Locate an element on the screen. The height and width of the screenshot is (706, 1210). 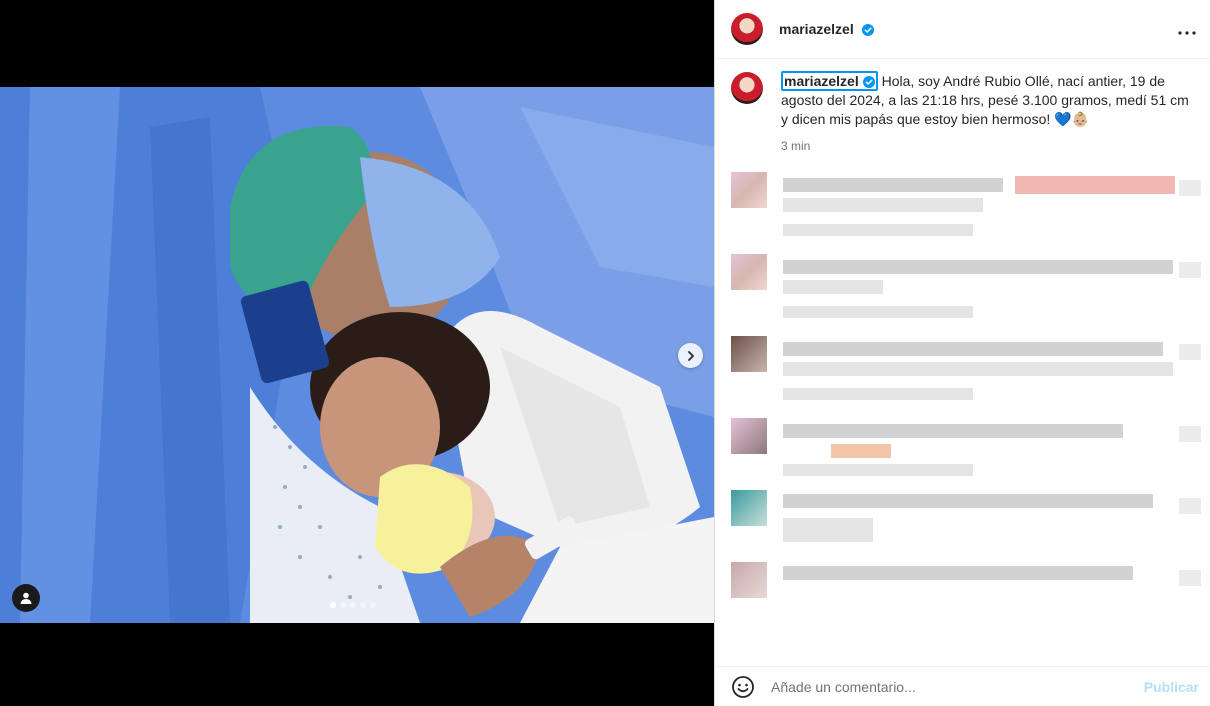
tagged-people-button is located at coordinates (26, 598).